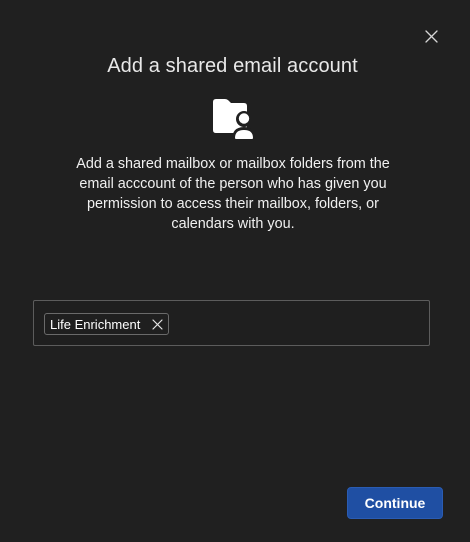 The height and width of the screenshot is (542, 470). I want to click on shared-mailbox-input: Life Enrichment, so click(231, 323).